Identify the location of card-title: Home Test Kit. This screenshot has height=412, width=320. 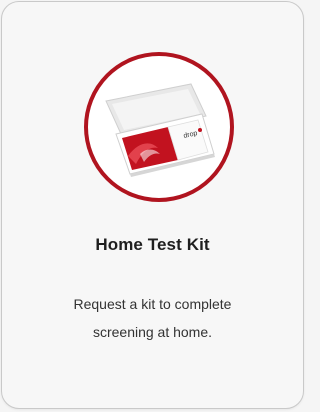
(152, 244).